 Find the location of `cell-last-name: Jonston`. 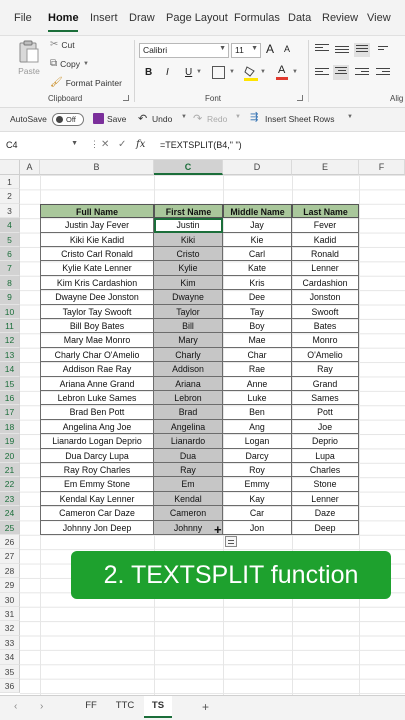

cell-last-name: Jonston is located at coordinates (325, 297).